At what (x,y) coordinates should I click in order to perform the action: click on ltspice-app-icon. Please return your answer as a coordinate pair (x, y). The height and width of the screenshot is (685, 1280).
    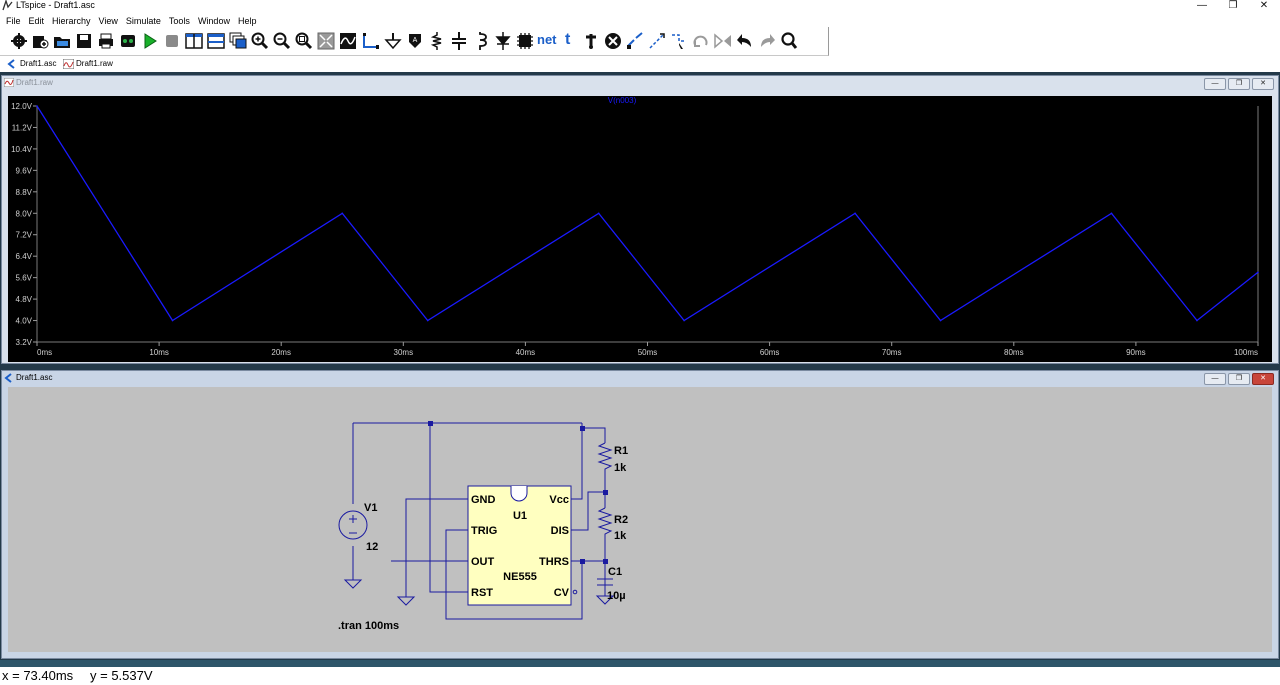
    Looking at the image, I should click on (7, 5).